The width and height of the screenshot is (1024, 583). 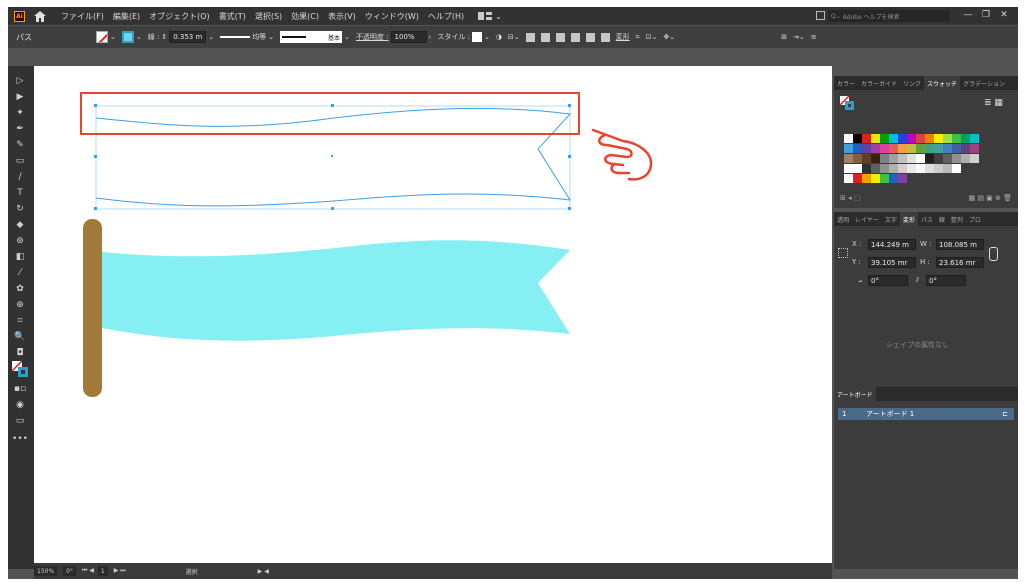 What do you see at coordinates (268, 16) in the screenshot?
I see `menu-select: 選択(S)` at bounding box center [268, 16].